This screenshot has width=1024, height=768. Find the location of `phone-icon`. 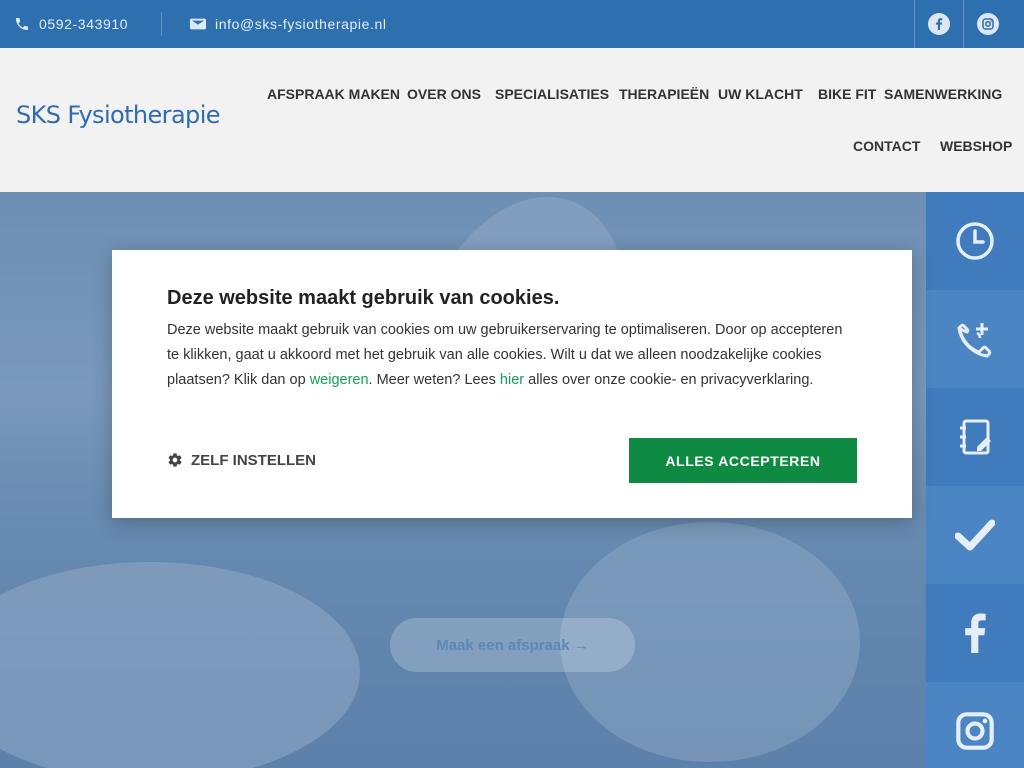

phone-icon is located at coordinates (22, 24).